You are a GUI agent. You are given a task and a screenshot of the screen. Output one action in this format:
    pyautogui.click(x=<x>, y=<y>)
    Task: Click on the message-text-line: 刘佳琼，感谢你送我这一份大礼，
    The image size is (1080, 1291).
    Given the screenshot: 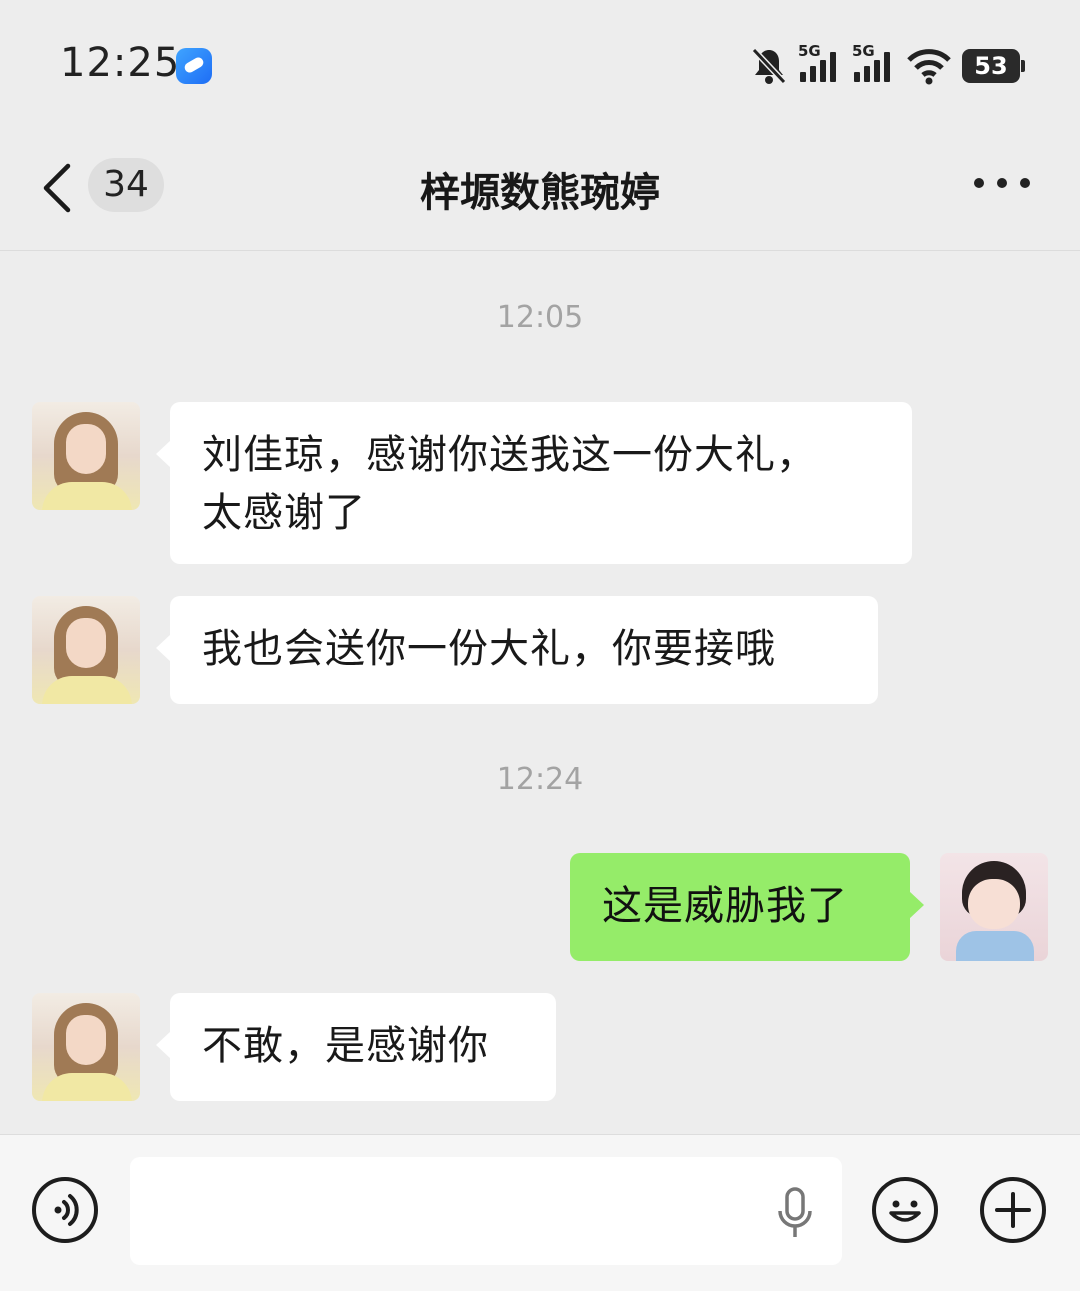 What is the action you would take?
    pyautogui.click(x=509, y=455)
    